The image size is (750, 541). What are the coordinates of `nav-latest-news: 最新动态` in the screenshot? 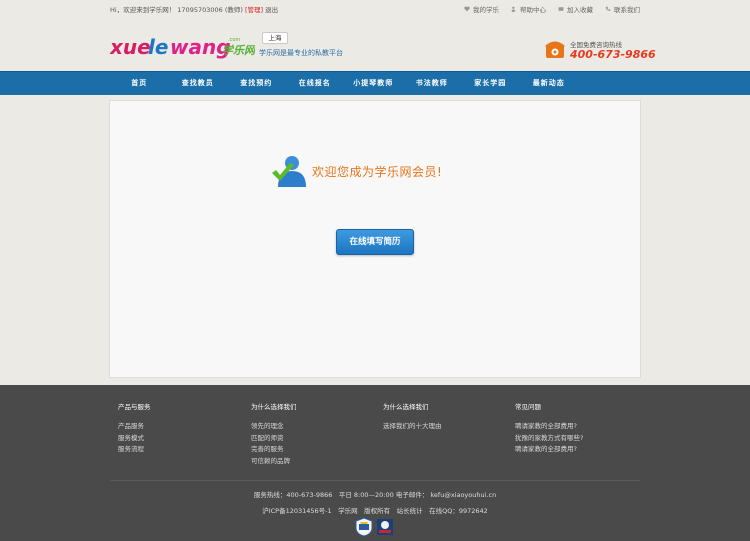 It's located at (549, 83).